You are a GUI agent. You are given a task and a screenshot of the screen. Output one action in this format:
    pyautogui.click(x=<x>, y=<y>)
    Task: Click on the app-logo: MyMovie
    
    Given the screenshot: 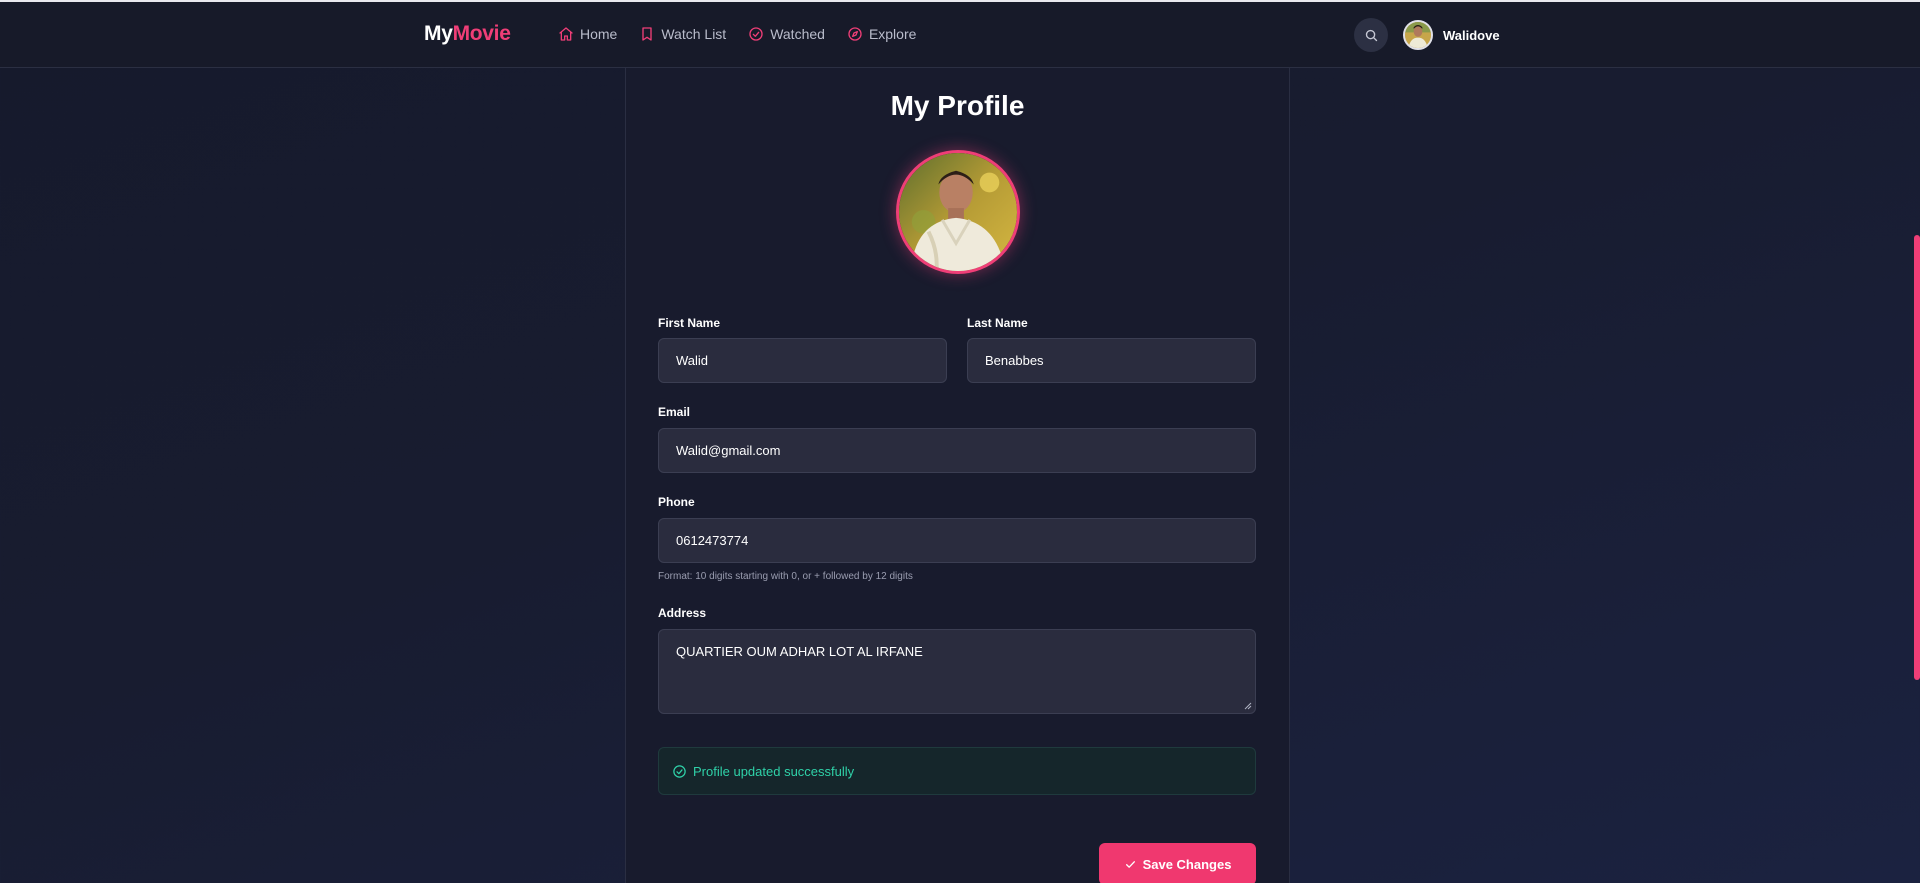 What is the action you would take?
    pyautogui.click(x=467, y=34)
    